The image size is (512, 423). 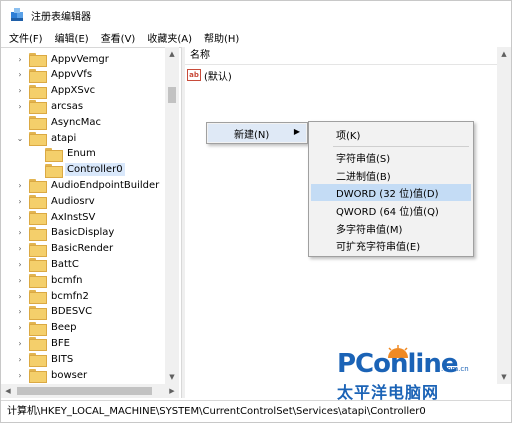 What do you see at coordinates (172, 377) in the screenshot?
I see `scroll-down-icon: ▼` at bounding box center [172, 377].